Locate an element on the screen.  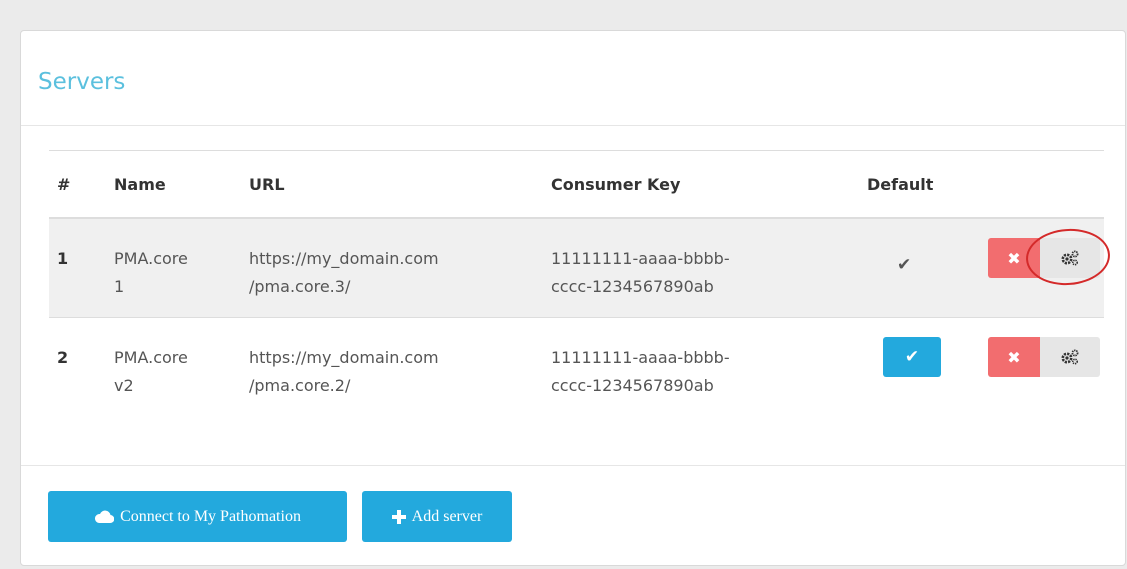
server-name: PMA.core 1 is located at coordinates (181, 260).